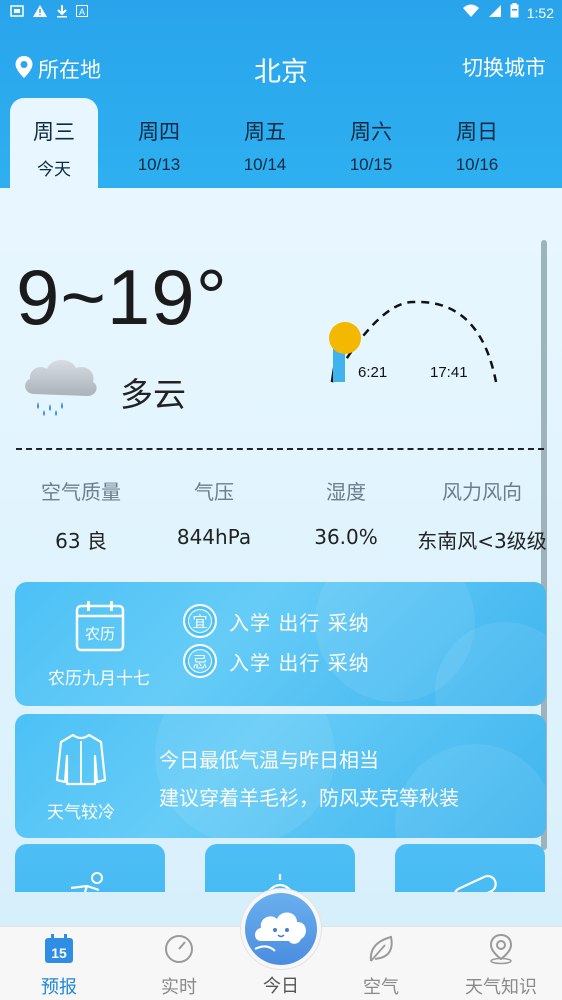  Describe the element at coordinates (415, 341) in the screenshot. I see `sun-arc` at that location.